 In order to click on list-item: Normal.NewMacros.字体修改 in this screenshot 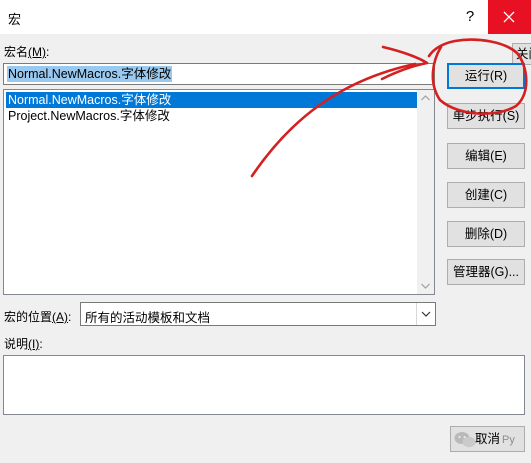, I will do `click(213, 100)`.